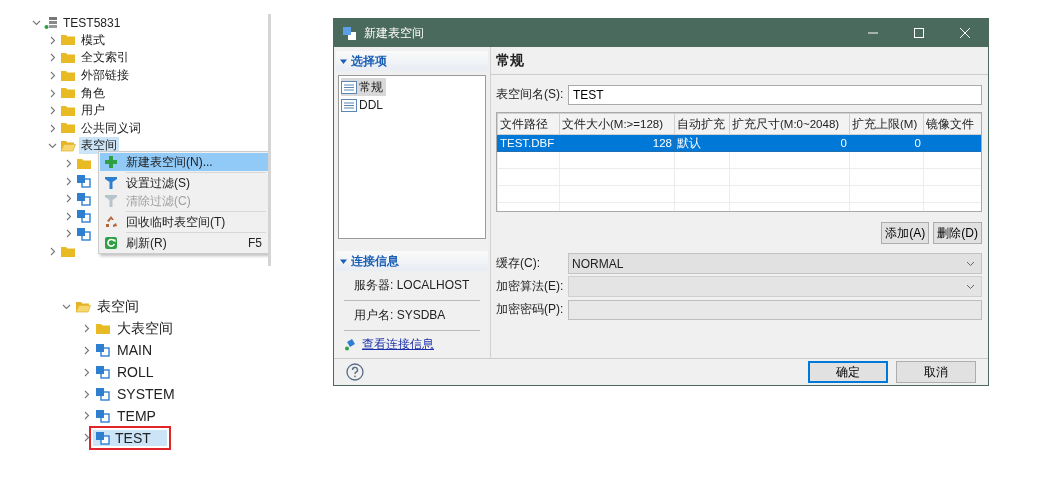 Image resolution: width=1049 pixels, height=490 pixels. I want to click on shortcut-label: F5, so click(255, 243).